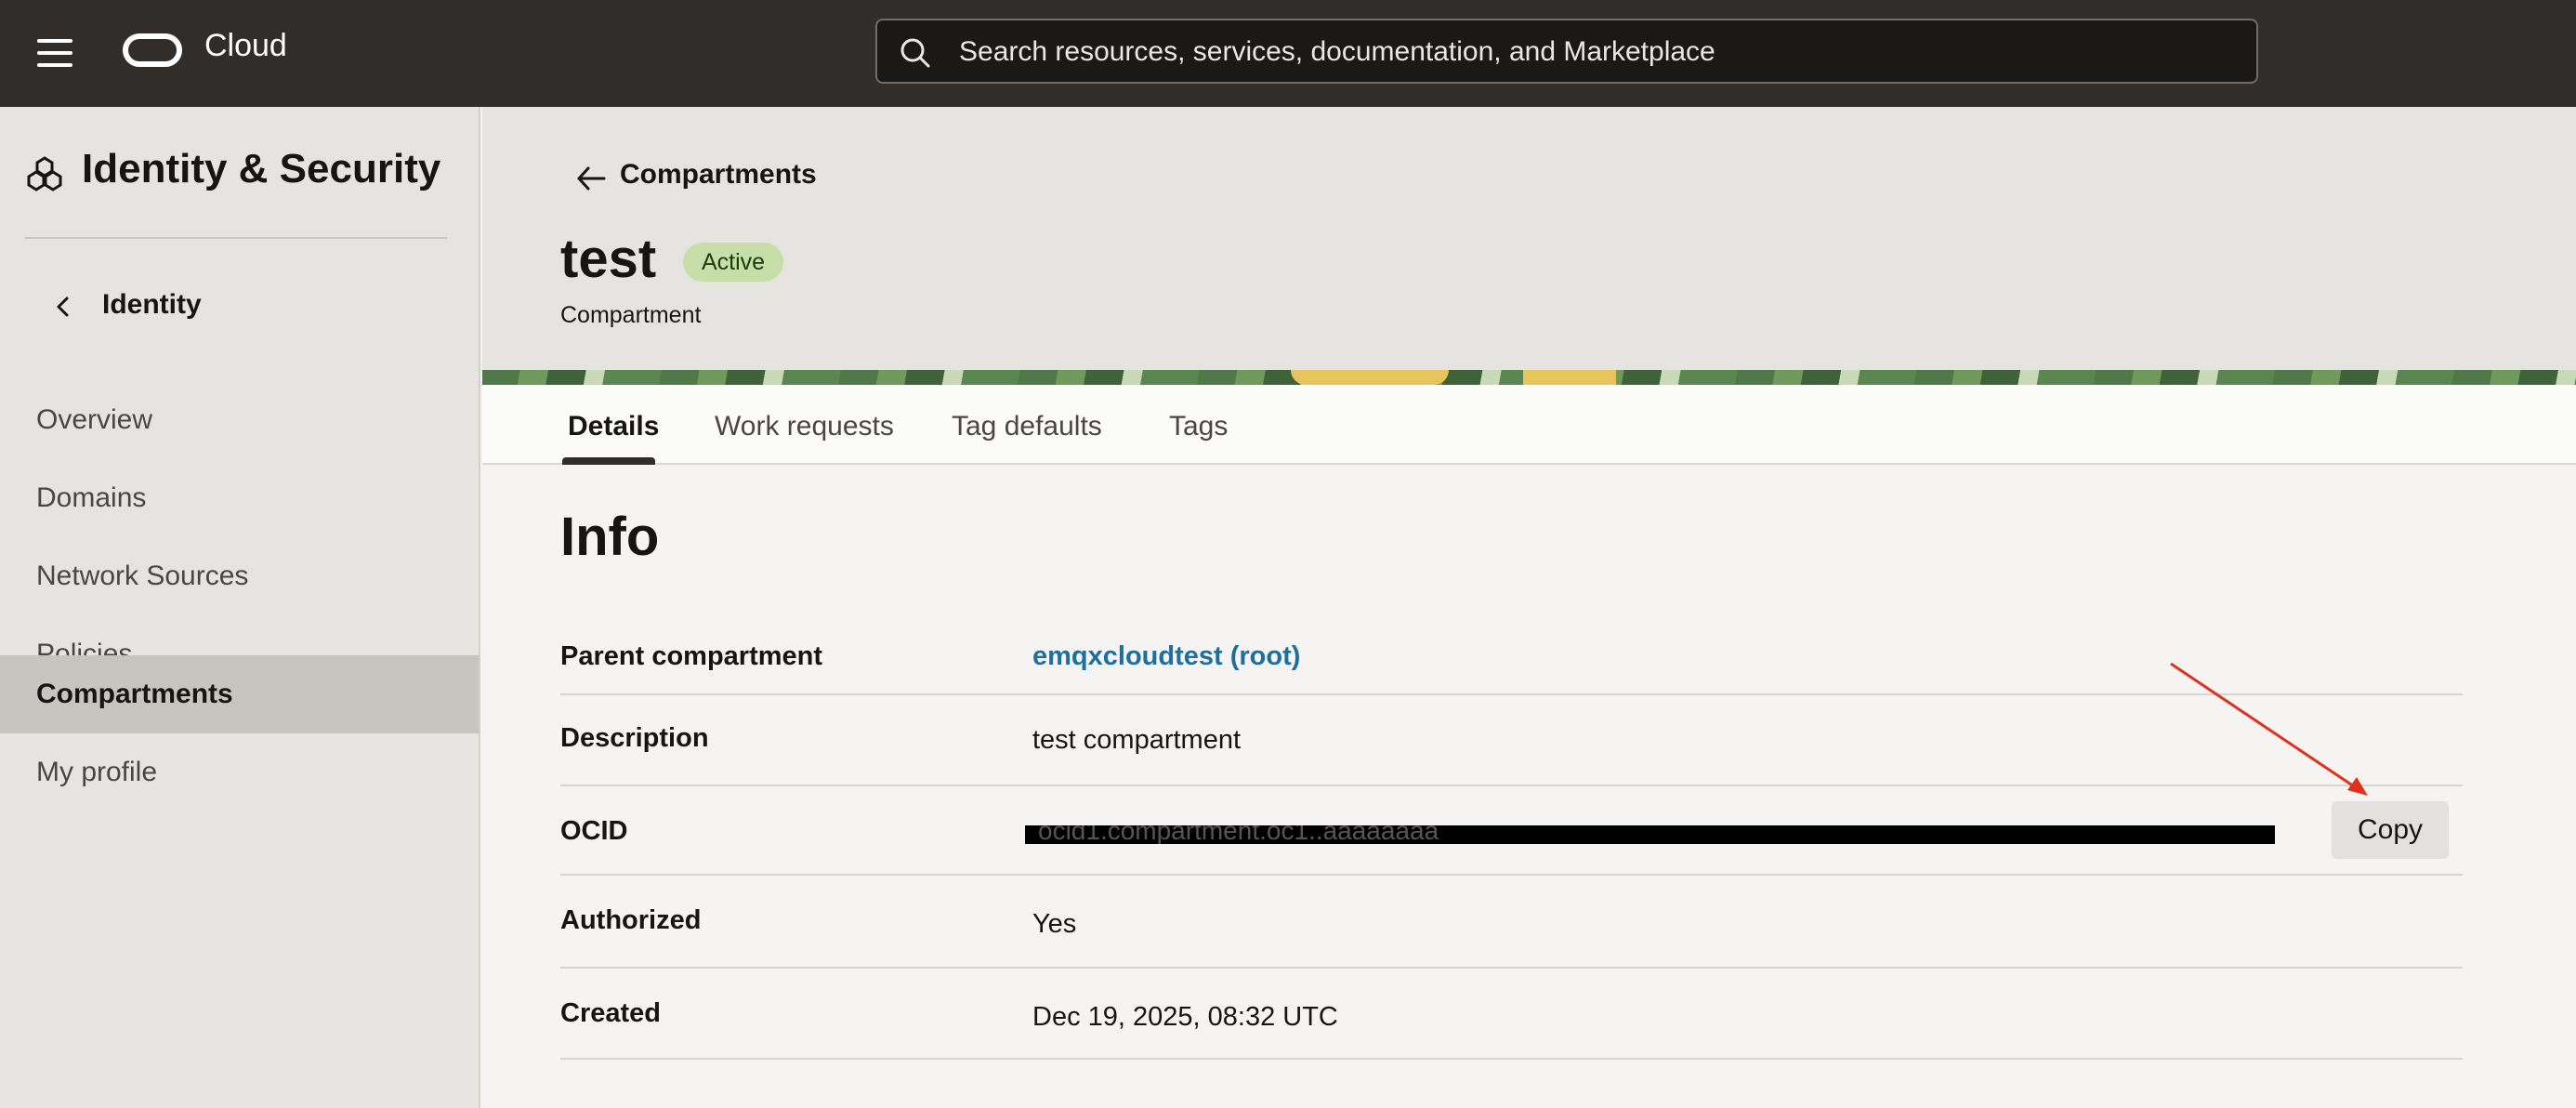 Image resolution: width=2576 pixels, height=1108 pixels. Describe the element at coordinates (610, 1013) in the screenshot. I see `row-key: Created` at that location.